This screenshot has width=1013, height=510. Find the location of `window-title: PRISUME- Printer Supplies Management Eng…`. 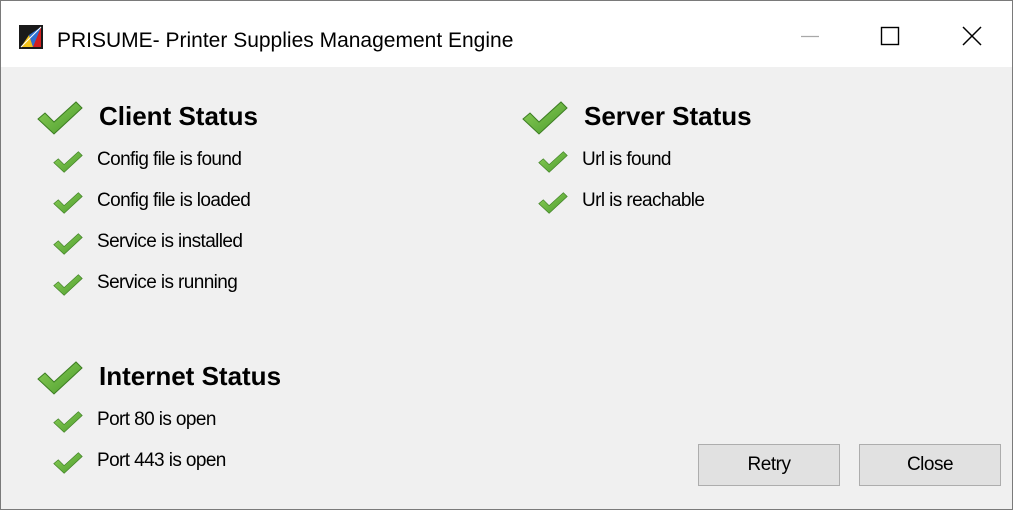

window-title: PRISUME- Printer Supplies Management Eng… is located at coordinates (285, 40).